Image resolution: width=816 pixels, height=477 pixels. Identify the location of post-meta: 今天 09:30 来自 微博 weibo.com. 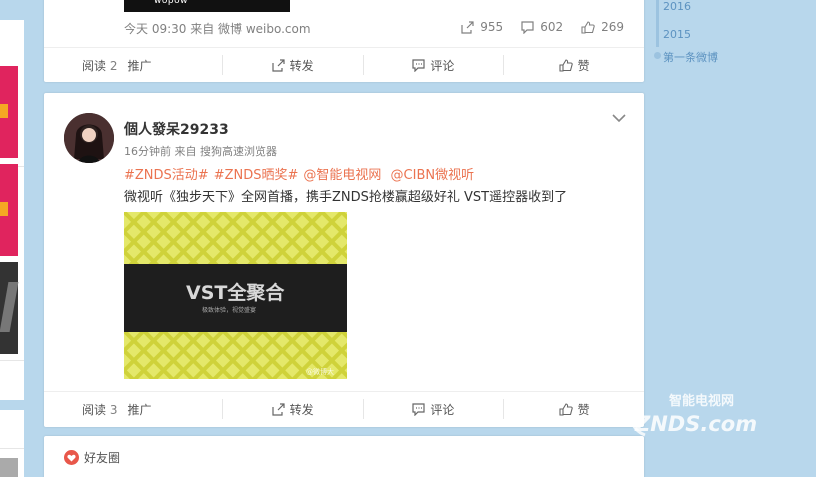
(217, 29).